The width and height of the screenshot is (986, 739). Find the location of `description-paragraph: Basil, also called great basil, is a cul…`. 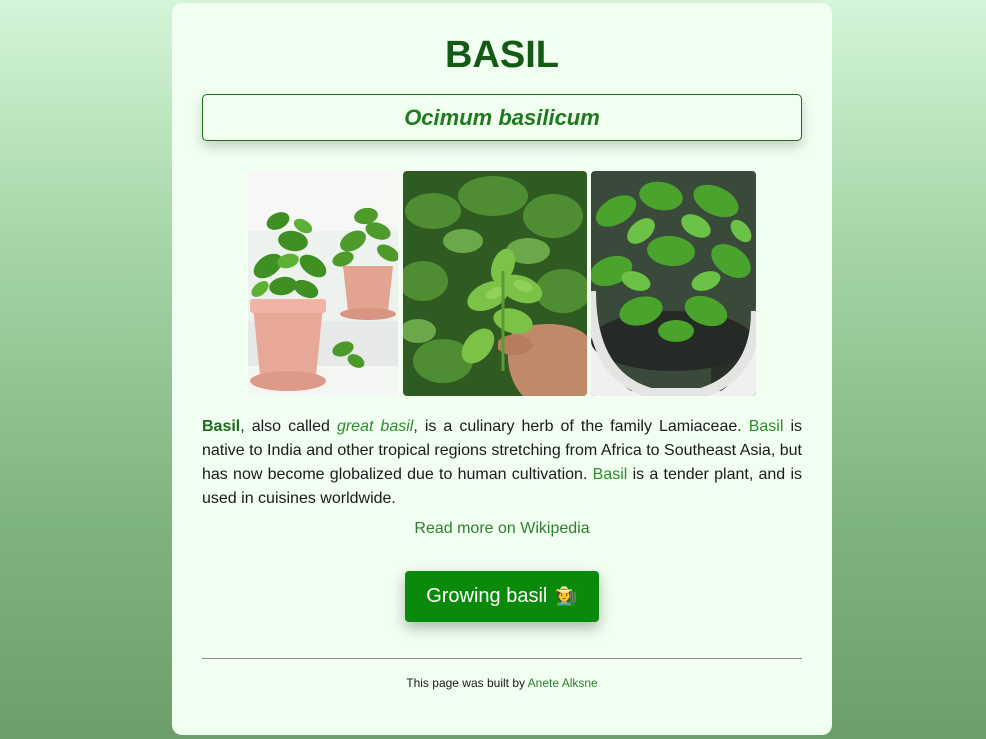

description-paragraph: Basil, also called great basil, is a cul… is located at coordinates (502, 463).